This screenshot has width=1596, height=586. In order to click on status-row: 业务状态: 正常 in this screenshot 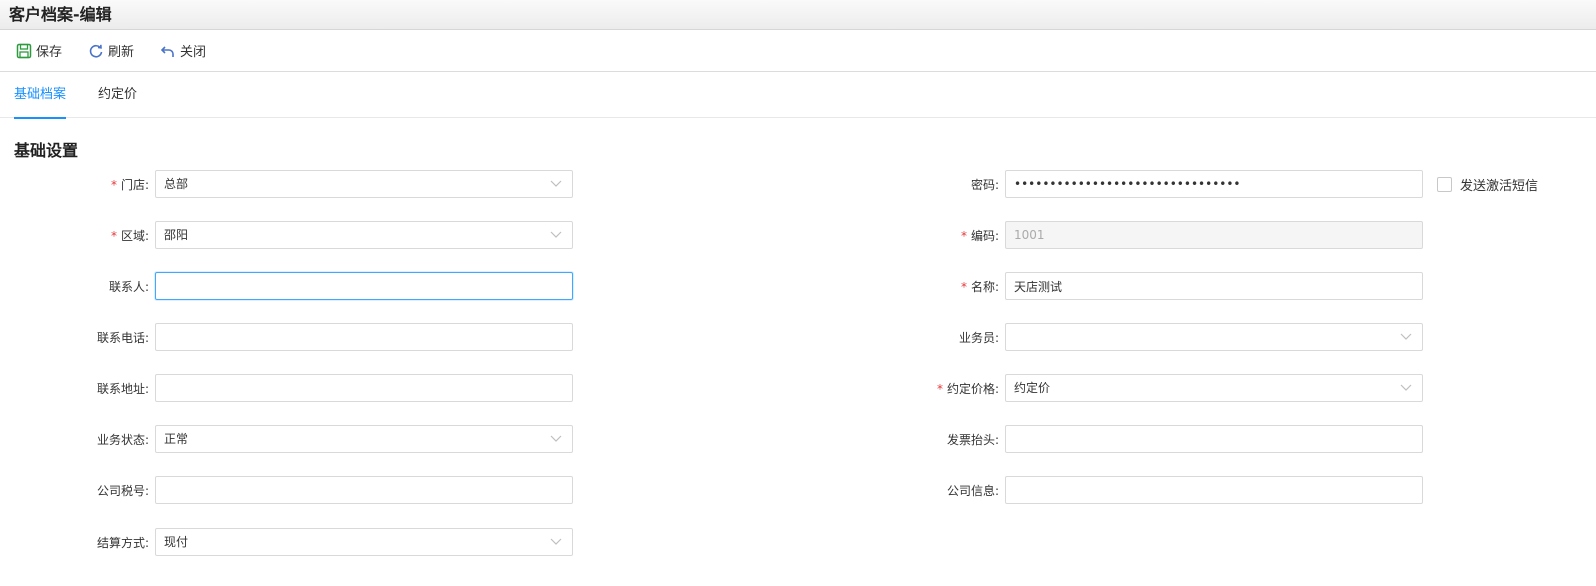, I will do `click(286, 439)`.